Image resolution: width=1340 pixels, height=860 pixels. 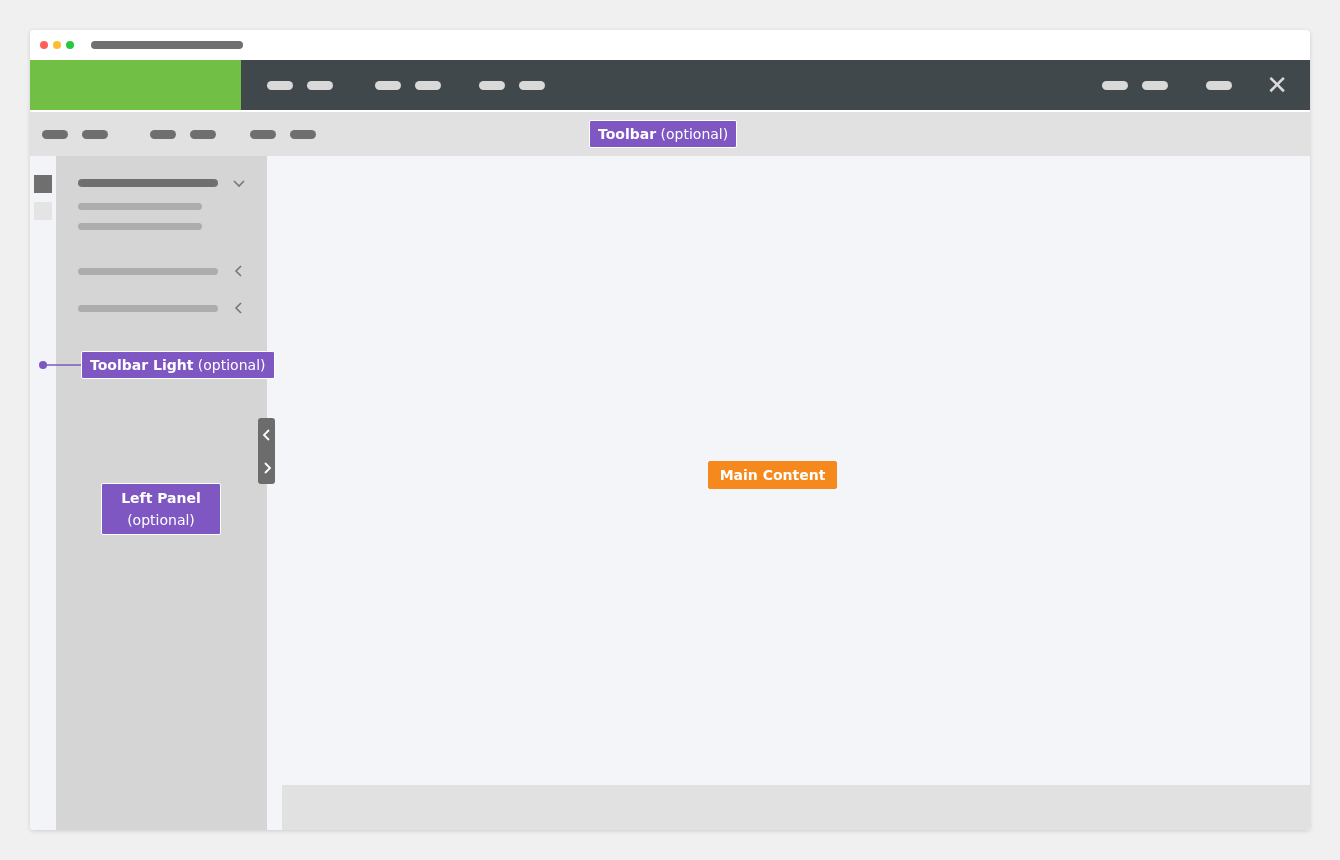 I want to click on main-content-label: Main Content, so click(x=772, y=475).